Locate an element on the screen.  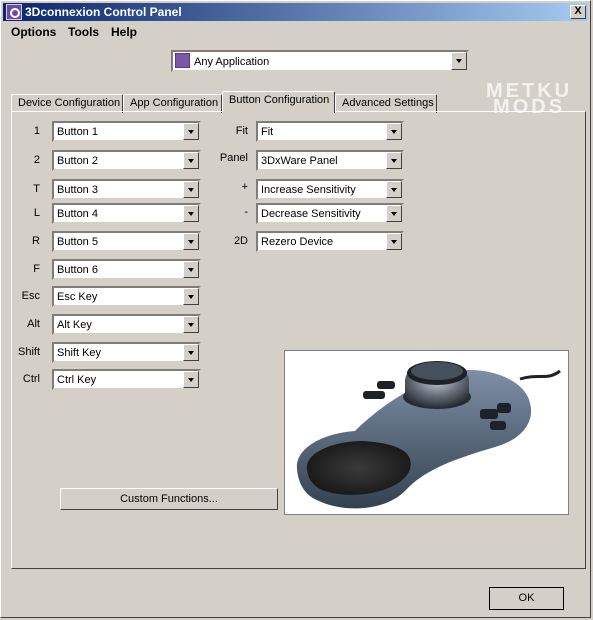
application-selector: Any Application is located at coordinates (320, 61).